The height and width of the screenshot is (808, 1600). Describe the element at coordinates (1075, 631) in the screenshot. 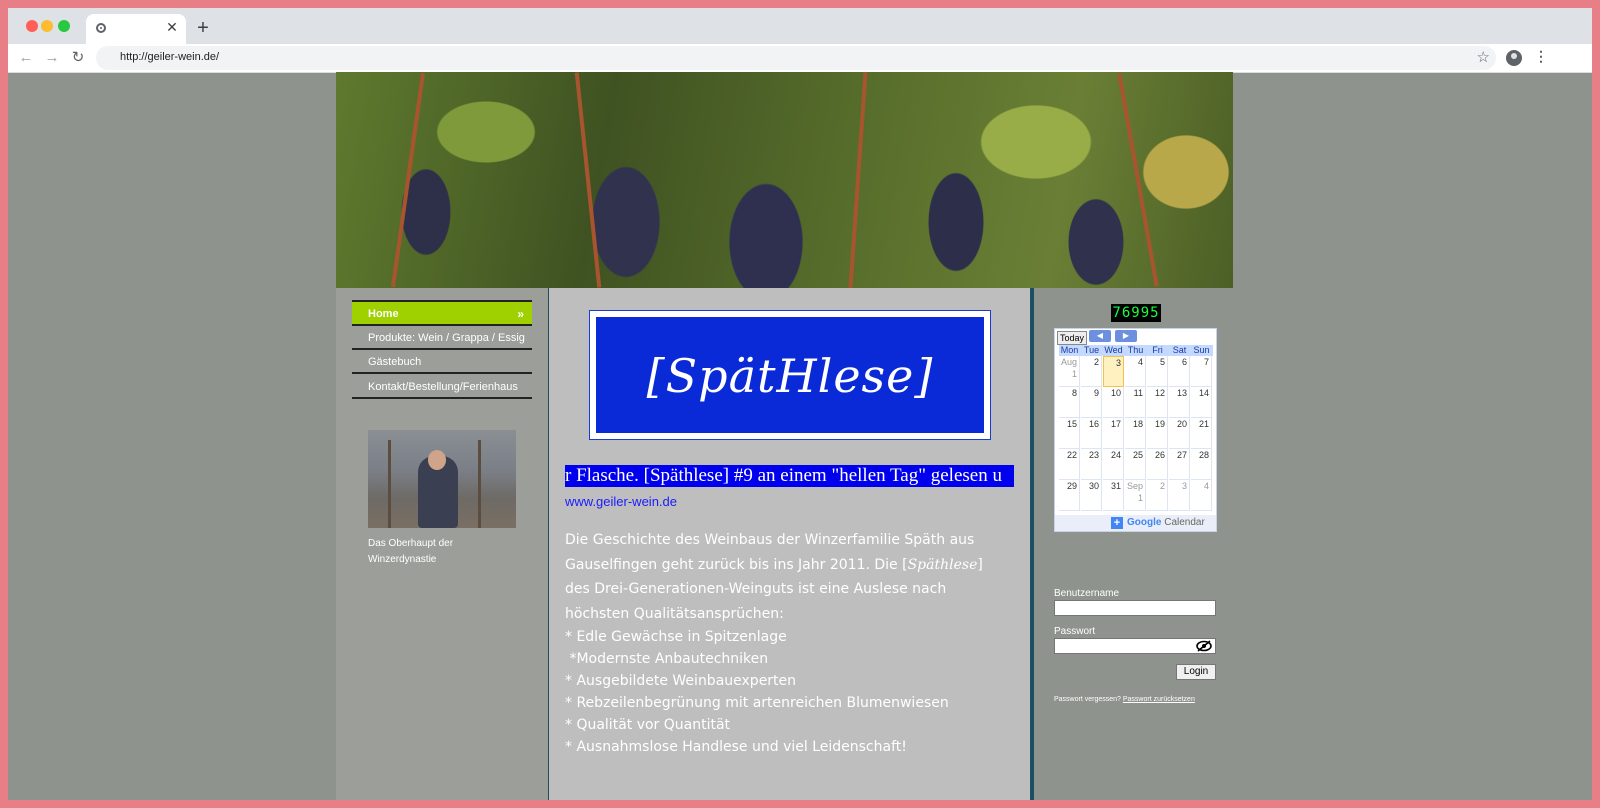

I see `password-label: Passwort` at that location.